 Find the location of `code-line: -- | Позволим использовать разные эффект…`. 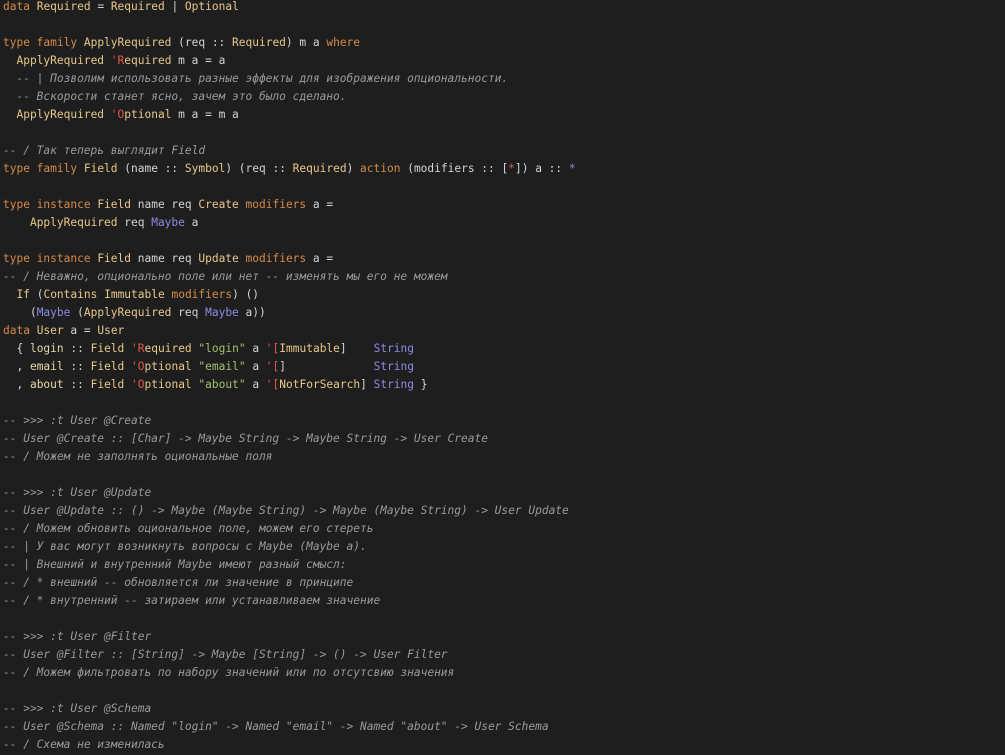

code-line: -- | Позволим использовать разные эффект… is located at coordinates (289, 79).